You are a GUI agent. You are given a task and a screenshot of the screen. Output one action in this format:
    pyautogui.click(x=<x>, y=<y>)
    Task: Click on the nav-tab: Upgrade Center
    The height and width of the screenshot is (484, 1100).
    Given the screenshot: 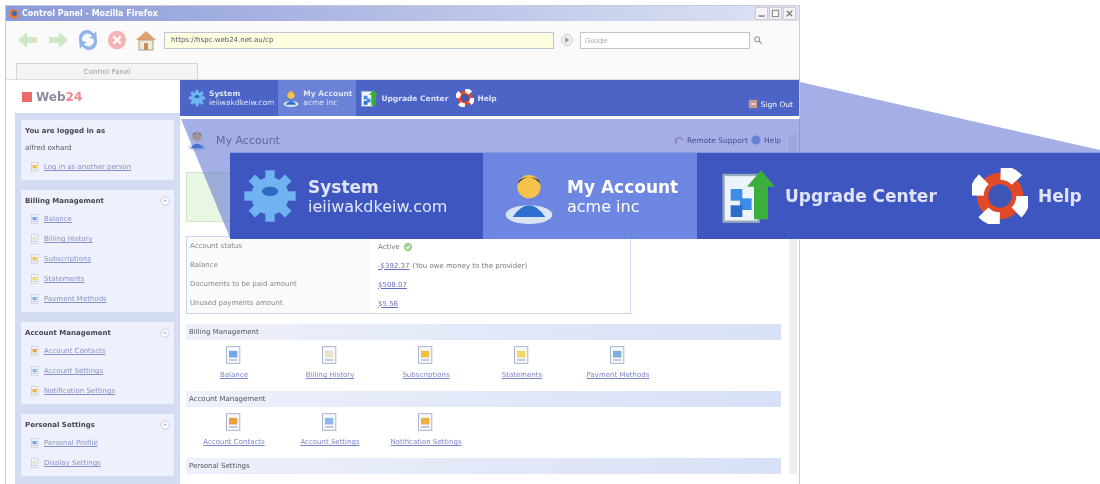 What is the action you would take?
    pyautogui.click(x=828, y=196)
    